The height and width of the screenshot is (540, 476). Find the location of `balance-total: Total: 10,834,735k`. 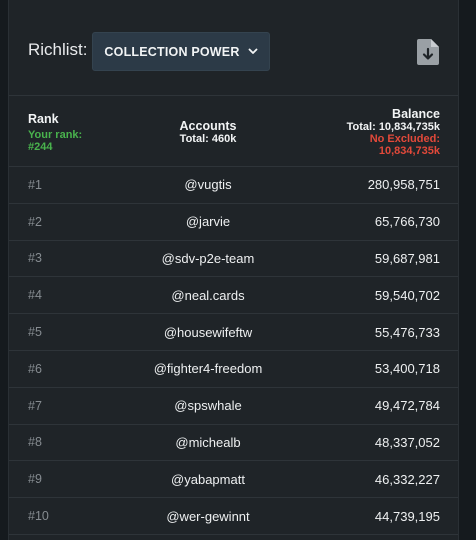

balance-total: Total: 10,834,735k is located at coordinates (393, 127).